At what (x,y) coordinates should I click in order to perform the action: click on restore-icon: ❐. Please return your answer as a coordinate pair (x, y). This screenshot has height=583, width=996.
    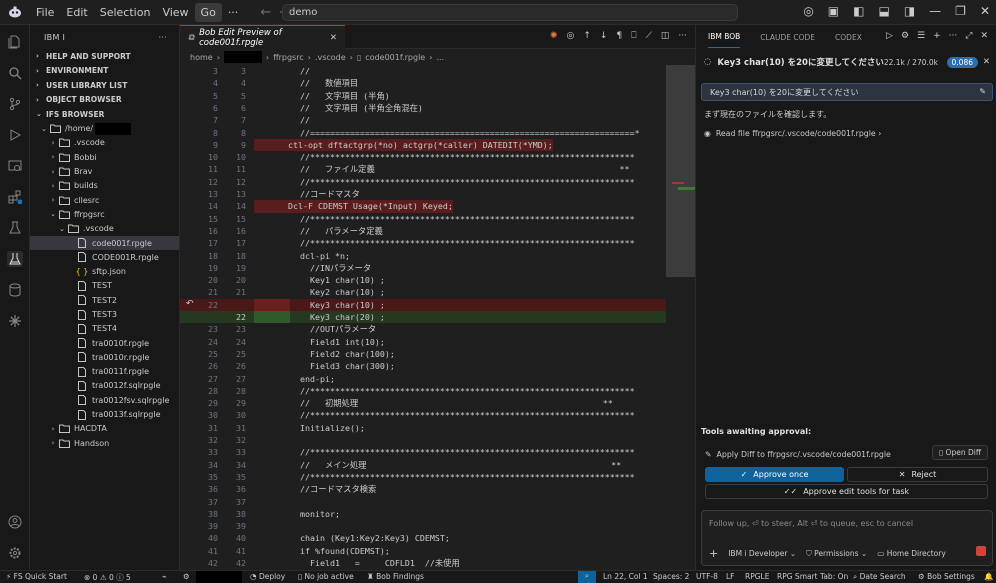
    Looking at the image, I should click on (960, 11).